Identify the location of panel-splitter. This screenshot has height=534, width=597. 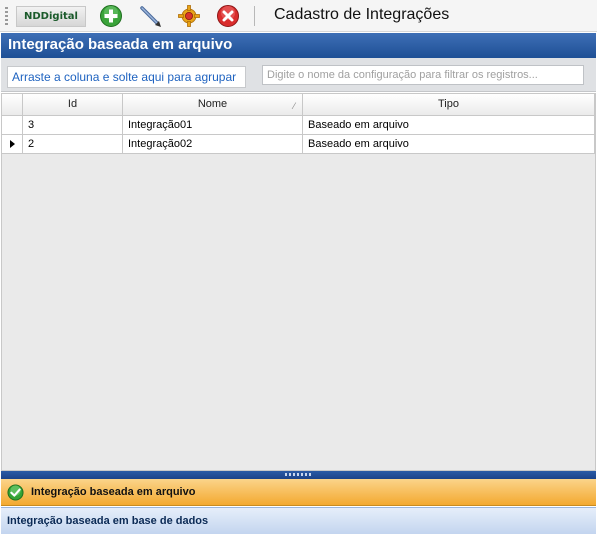
(298, 475).